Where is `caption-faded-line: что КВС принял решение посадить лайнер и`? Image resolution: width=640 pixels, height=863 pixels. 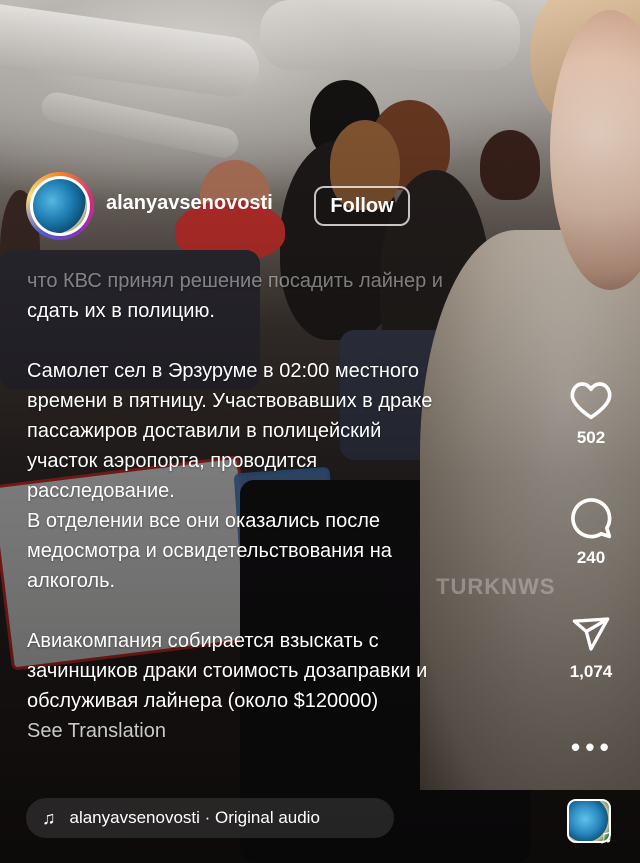
caption-faded-line: что КВС принял решение посадить лайнер и is located at coordinates (235, 281).